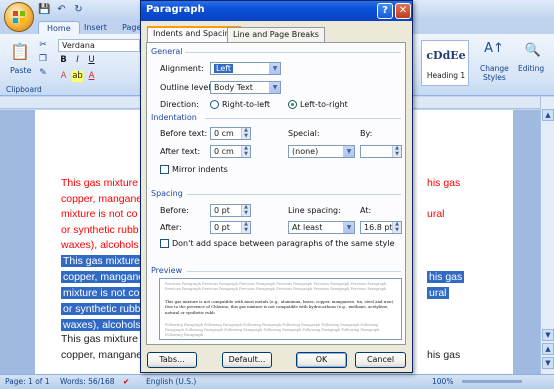  I want to click on editing-icon: 🔍, so click(533, 50).